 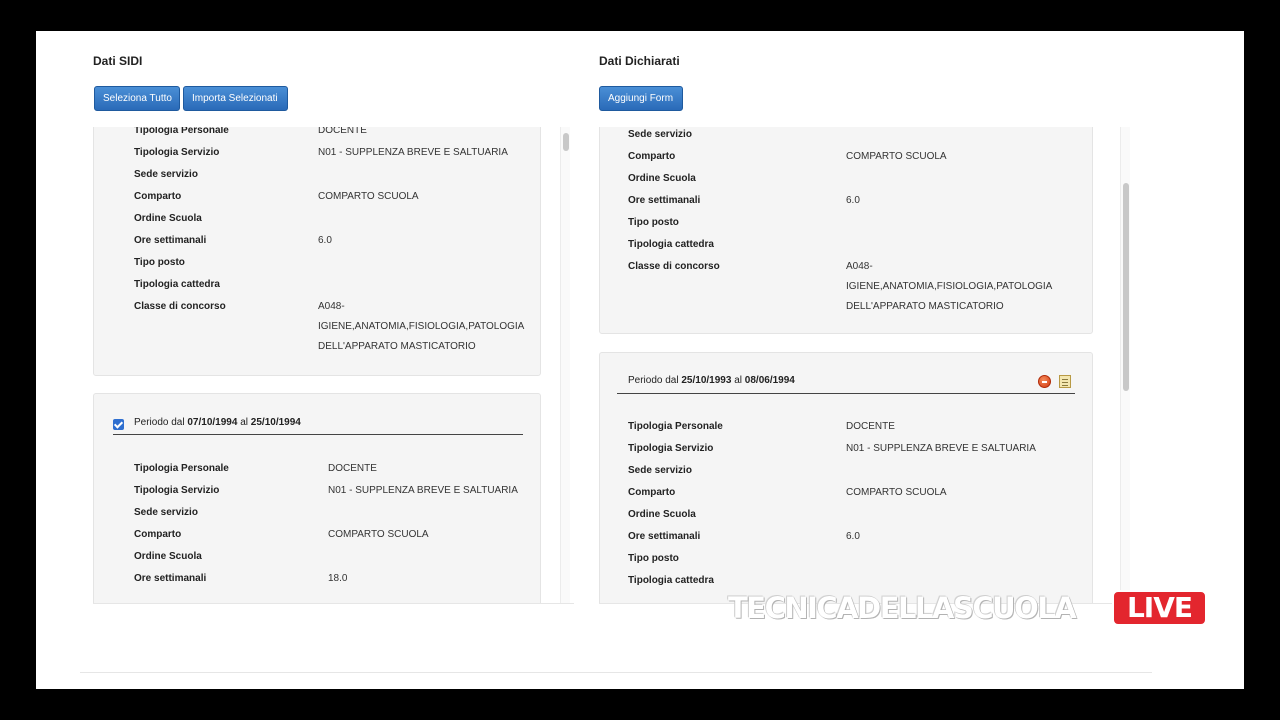 I want to click on period-header: Periodo dal 25/10/1993 al 08/06/1994, so click(x=711, y=380).